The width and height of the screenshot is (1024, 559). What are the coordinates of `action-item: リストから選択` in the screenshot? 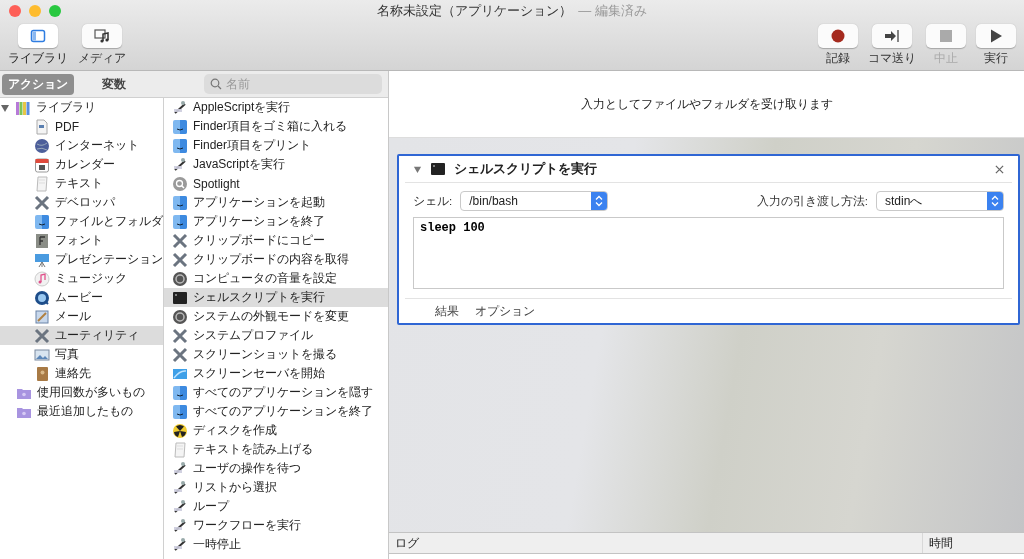 It's located at (276, 487).